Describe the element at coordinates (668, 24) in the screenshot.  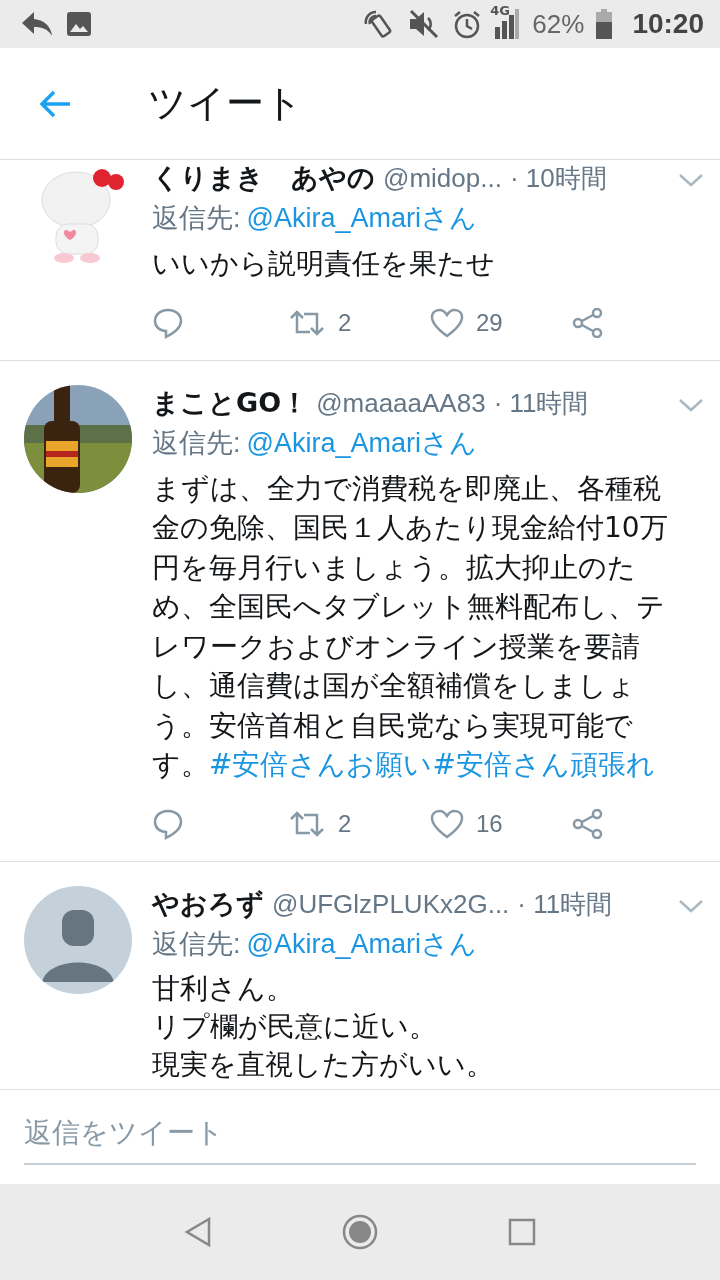
I see `clock: 10:20` at that location.